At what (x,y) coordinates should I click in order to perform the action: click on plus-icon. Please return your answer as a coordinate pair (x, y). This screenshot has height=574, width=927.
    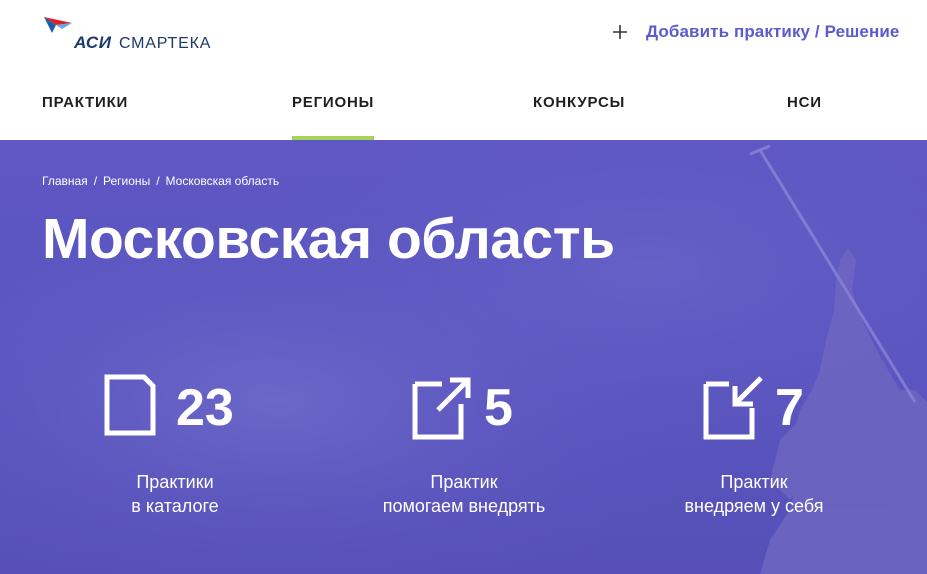
    Looking at the image, I should click on (621, 31).